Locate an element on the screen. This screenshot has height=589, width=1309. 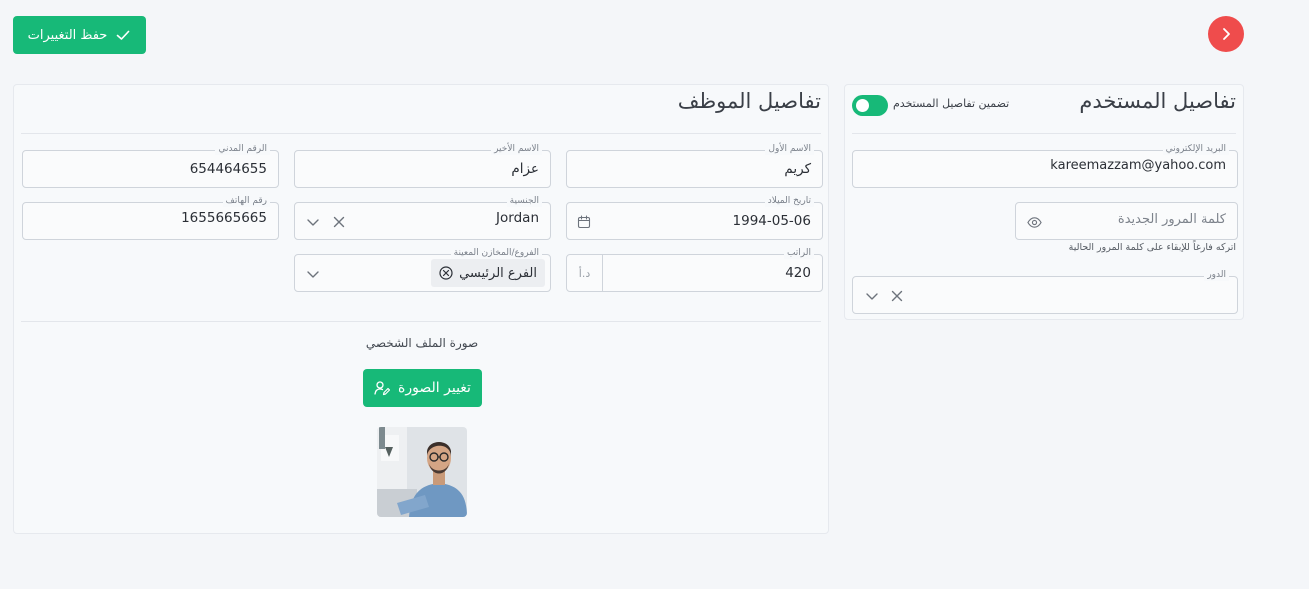
first-name-value: كريم is located at coordinates (797, 169).